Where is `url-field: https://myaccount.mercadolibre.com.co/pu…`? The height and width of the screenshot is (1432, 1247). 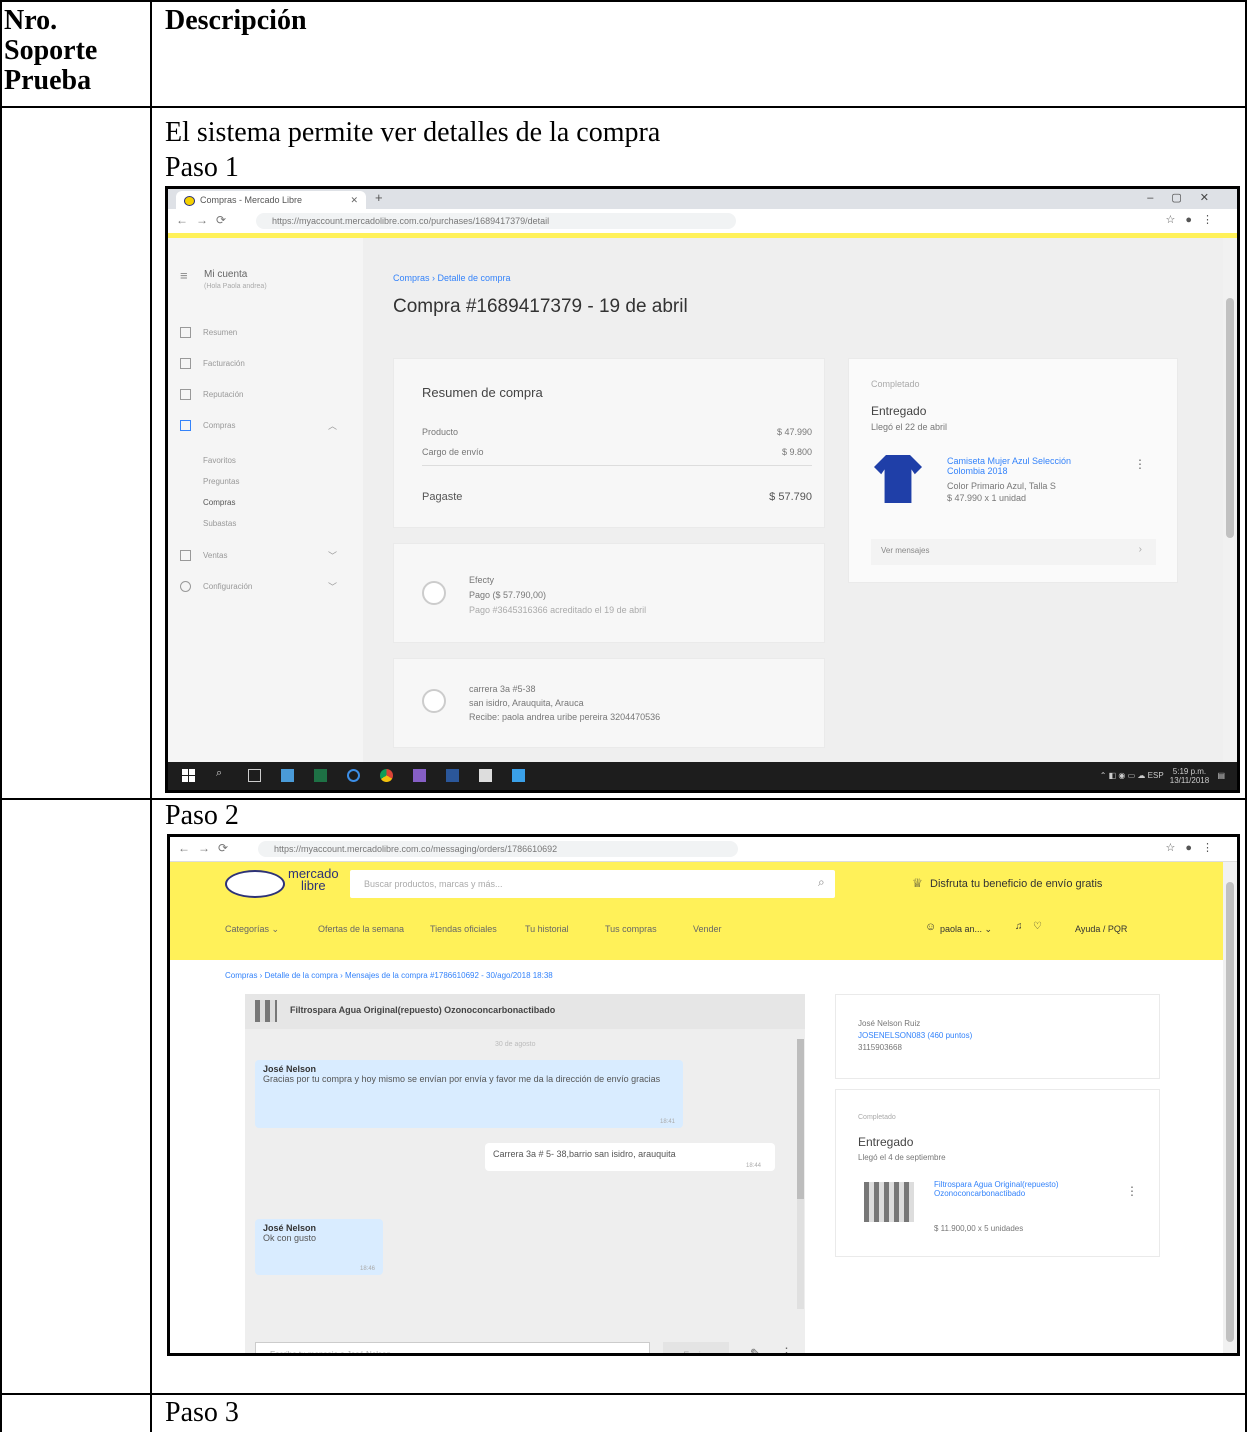 url-field: https://myaccount.mercadolibre.com.co/pu… is located at coordinates (496, 221).